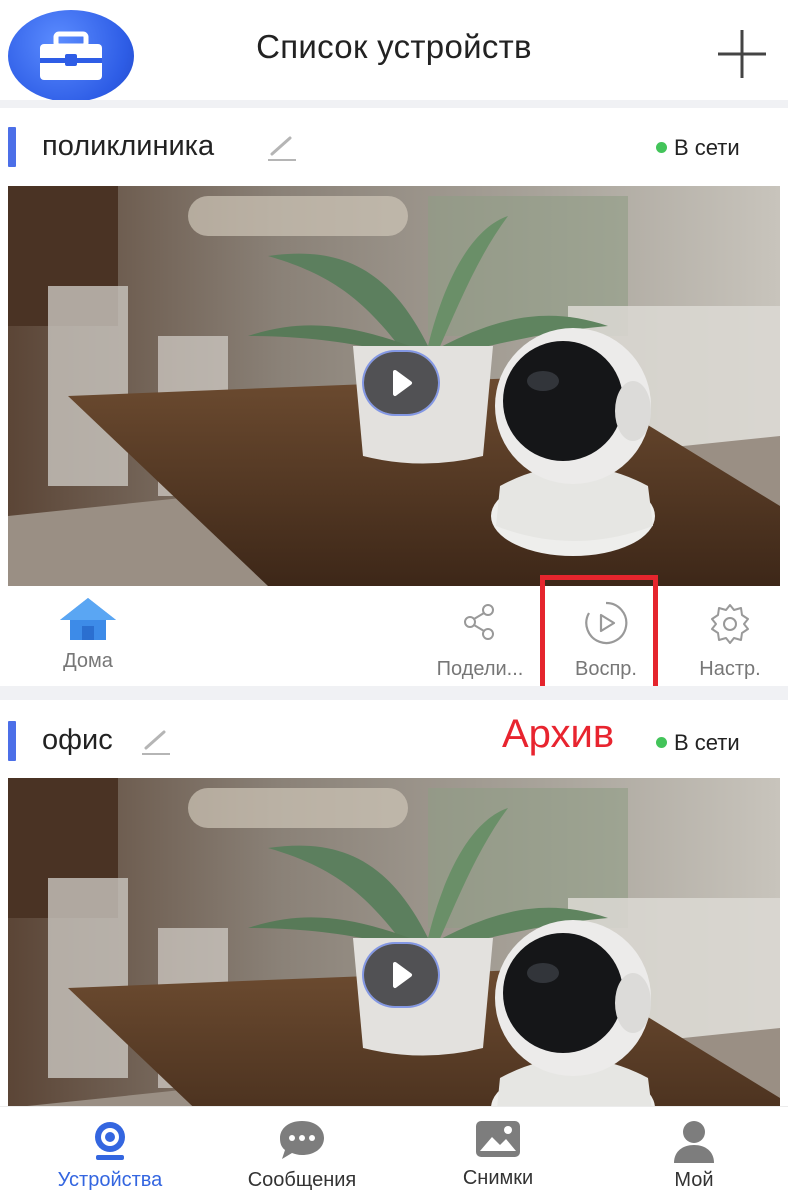 This screenshot has width=788, height=1195. I want to click on device-header-poliklinika: поликлиника В сети, so click(394, 147).